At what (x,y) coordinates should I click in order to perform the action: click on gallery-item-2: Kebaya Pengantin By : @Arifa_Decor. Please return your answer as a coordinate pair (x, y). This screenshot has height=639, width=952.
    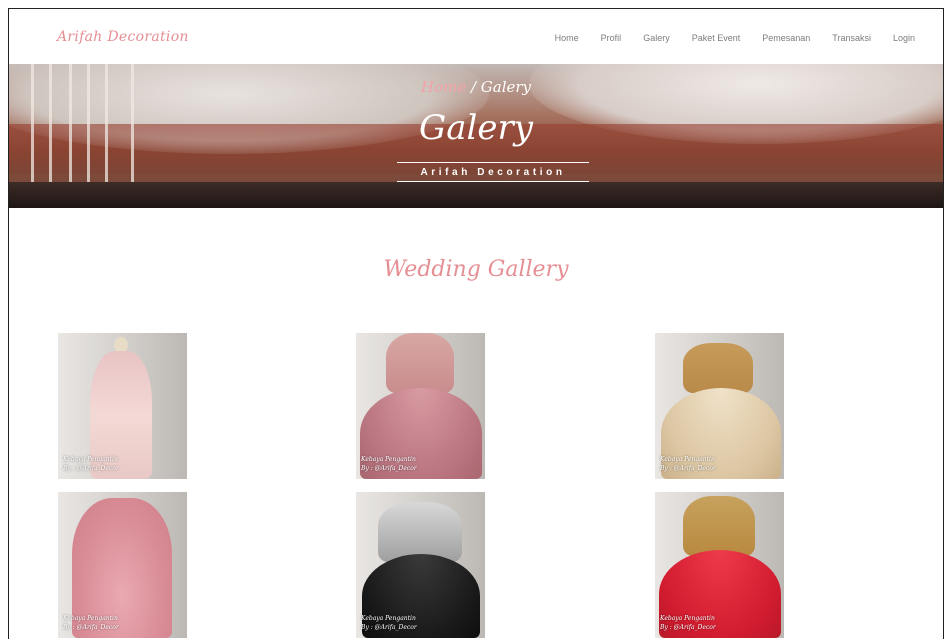
    Looking at the image, I should click on (420, 406).